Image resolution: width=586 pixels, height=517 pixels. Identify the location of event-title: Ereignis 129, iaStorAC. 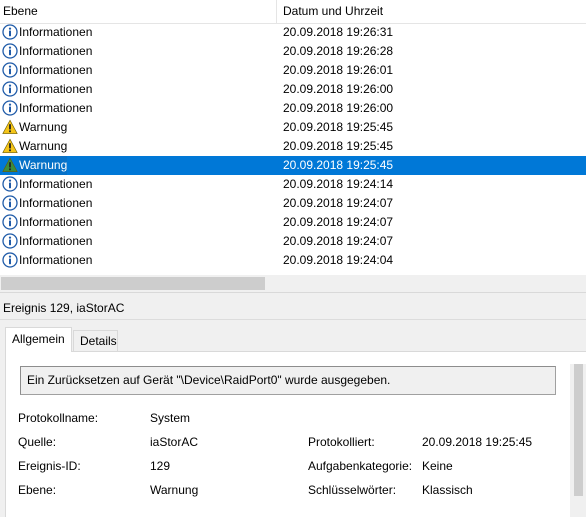
(64, 308).